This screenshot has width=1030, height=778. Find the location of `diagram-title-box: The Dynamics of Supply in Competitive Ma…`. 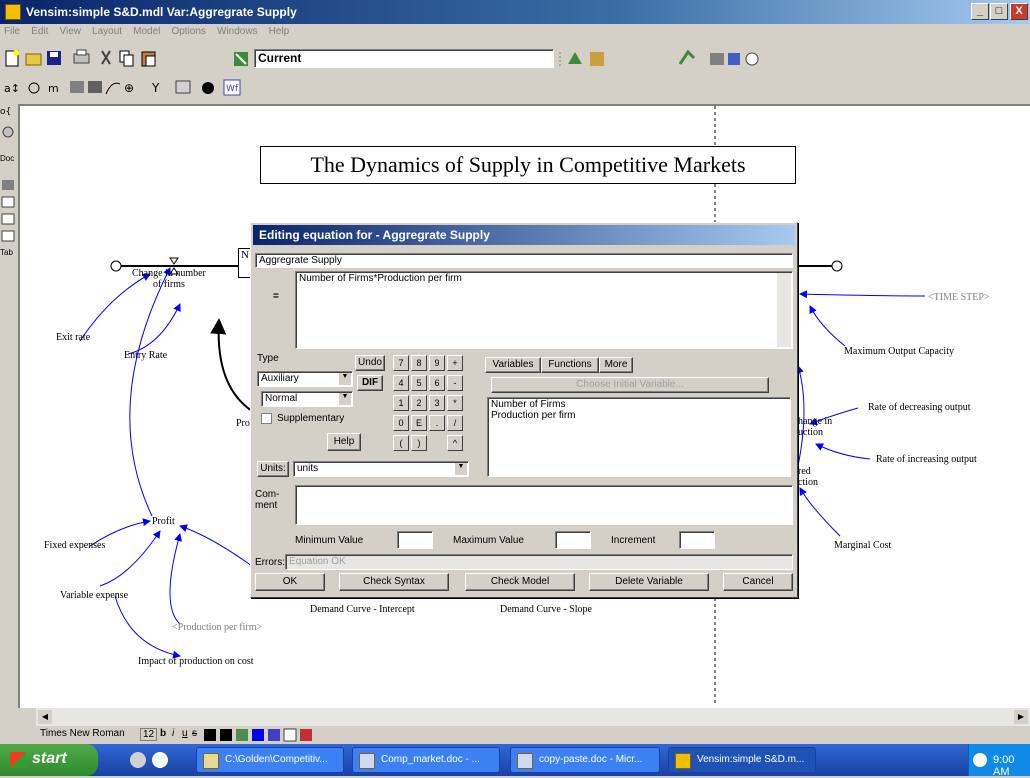

diagram-title-box: The Dynamics of Supply in Competitive Ma… is located at coordinates (528, 165).